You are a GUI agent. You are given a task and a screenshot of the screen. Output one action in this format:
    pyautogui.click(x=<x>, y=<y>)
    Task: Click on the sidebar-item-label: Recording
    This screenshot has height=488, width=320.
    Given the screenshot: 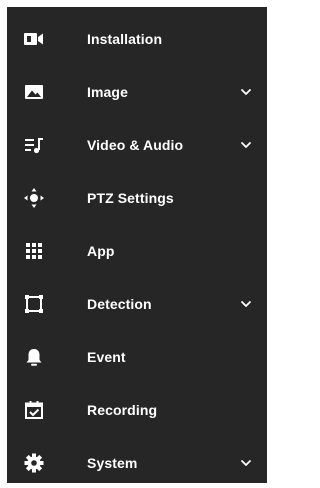 What is the action you would take?
    pyautogui.click(x=122, y=410)
    